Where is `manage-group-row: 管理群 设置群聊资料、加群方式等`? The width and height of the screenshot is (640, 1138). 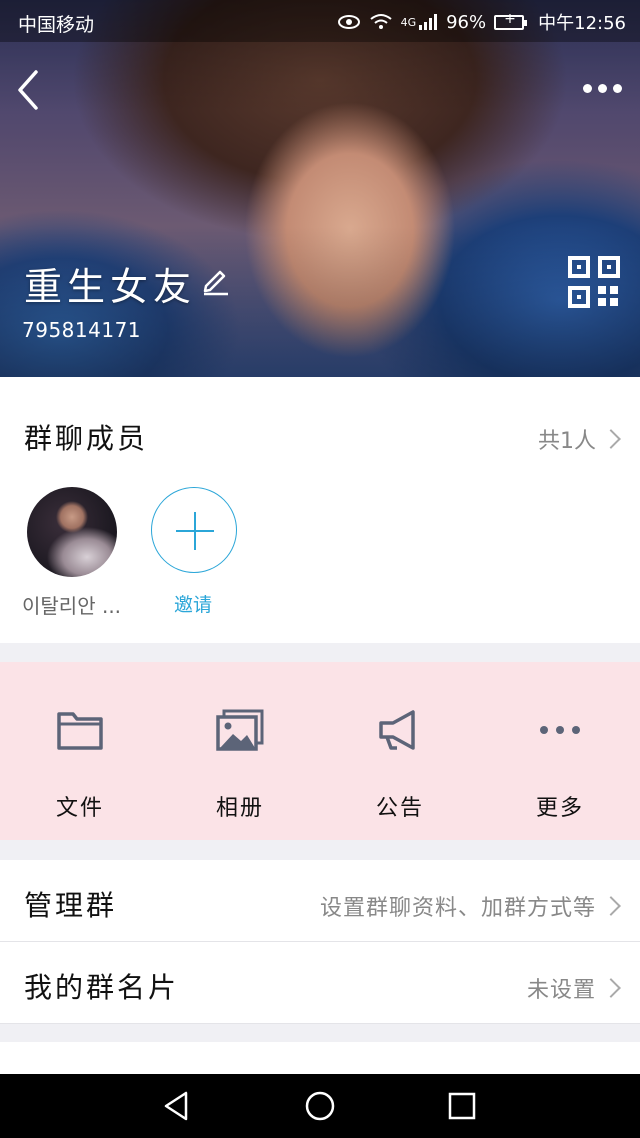
manage-group-row: 管理群 设置群聊资料、加群方式等 is located at coordinates (320, 901).